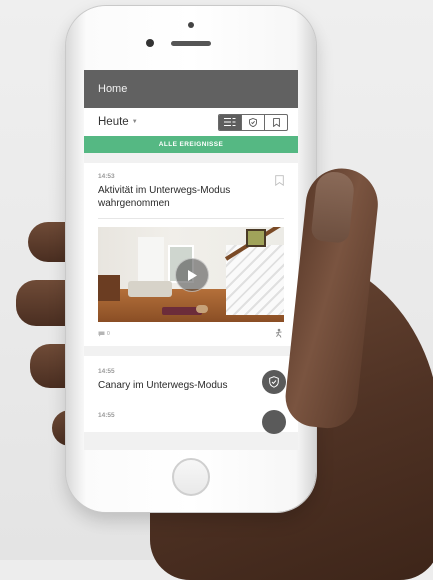 The width and height of the screenshot is (433, 580). I want to click on period-dropdown: Heute ▼, so click(118, 122).